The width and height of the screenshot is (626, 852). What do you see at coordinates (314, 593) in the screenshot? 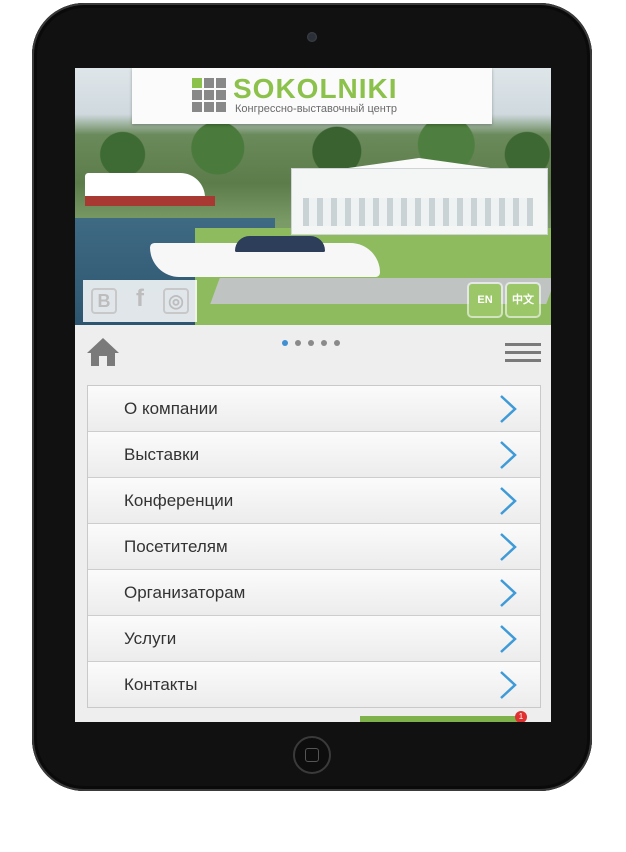
I see `menu-item-organizers: Организаторам` at bounding box center [314, 593].